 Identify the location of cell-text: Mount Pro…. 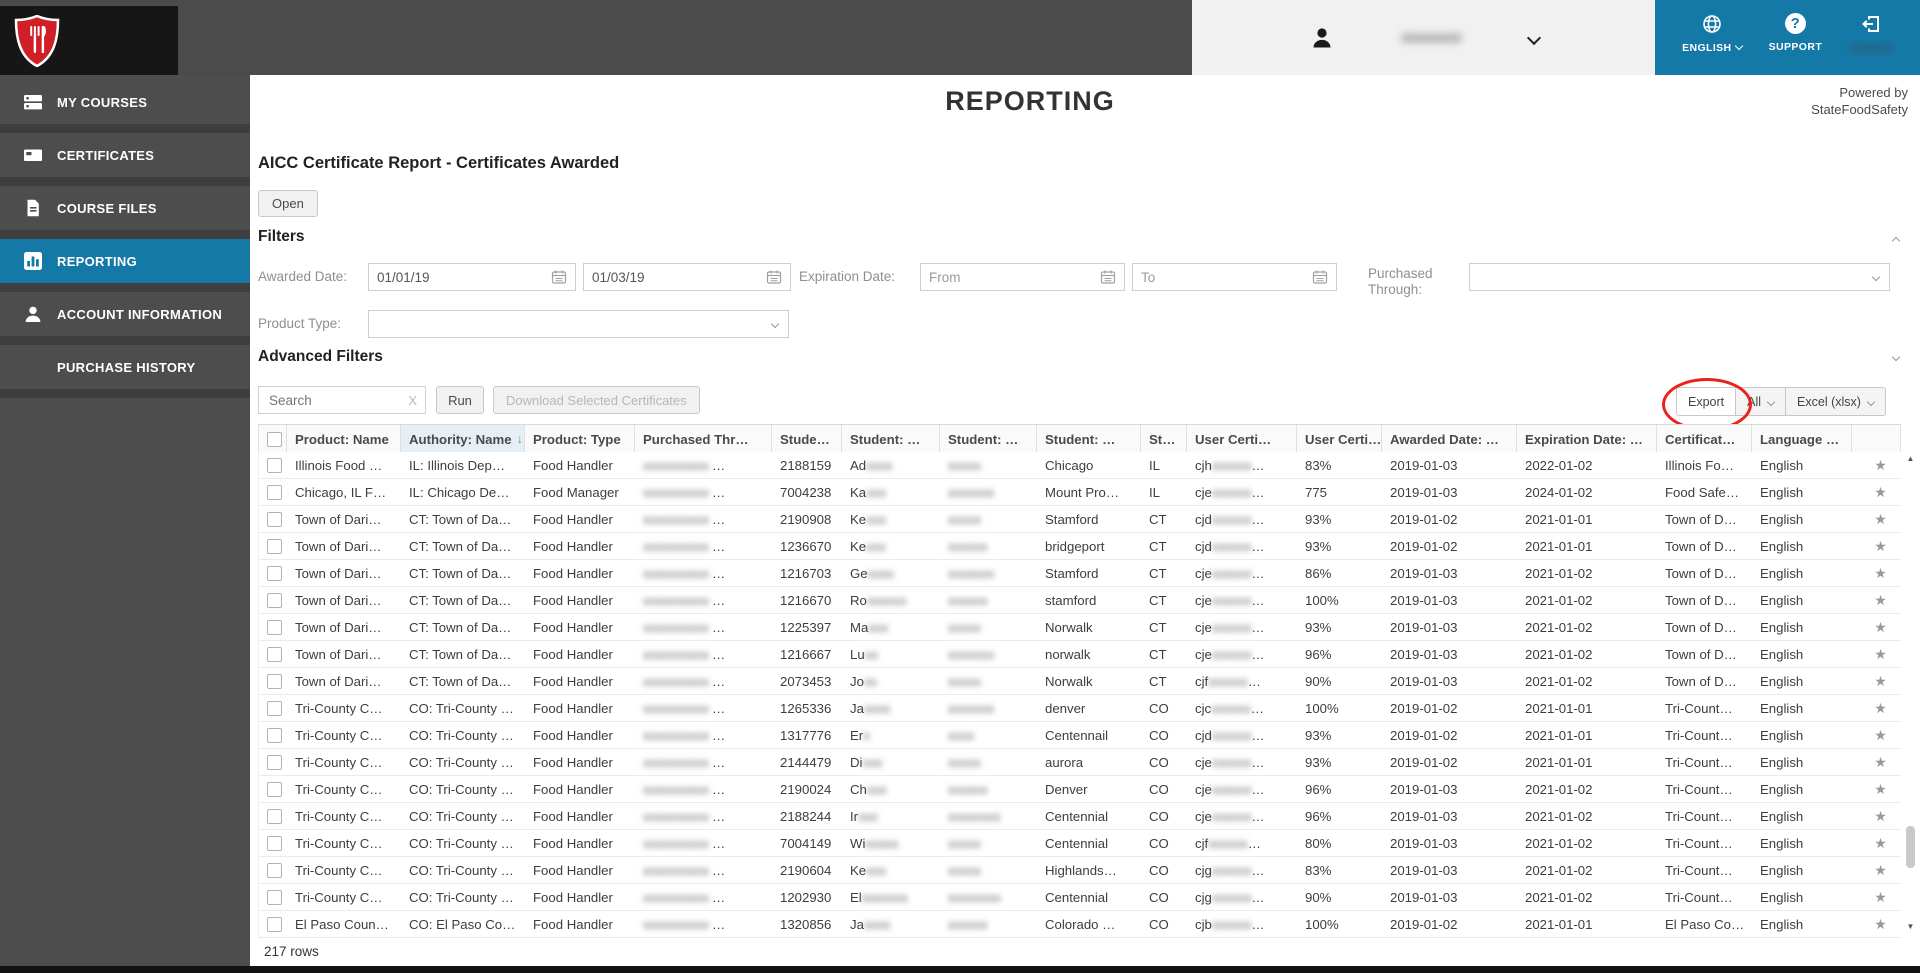
(1082, 492).